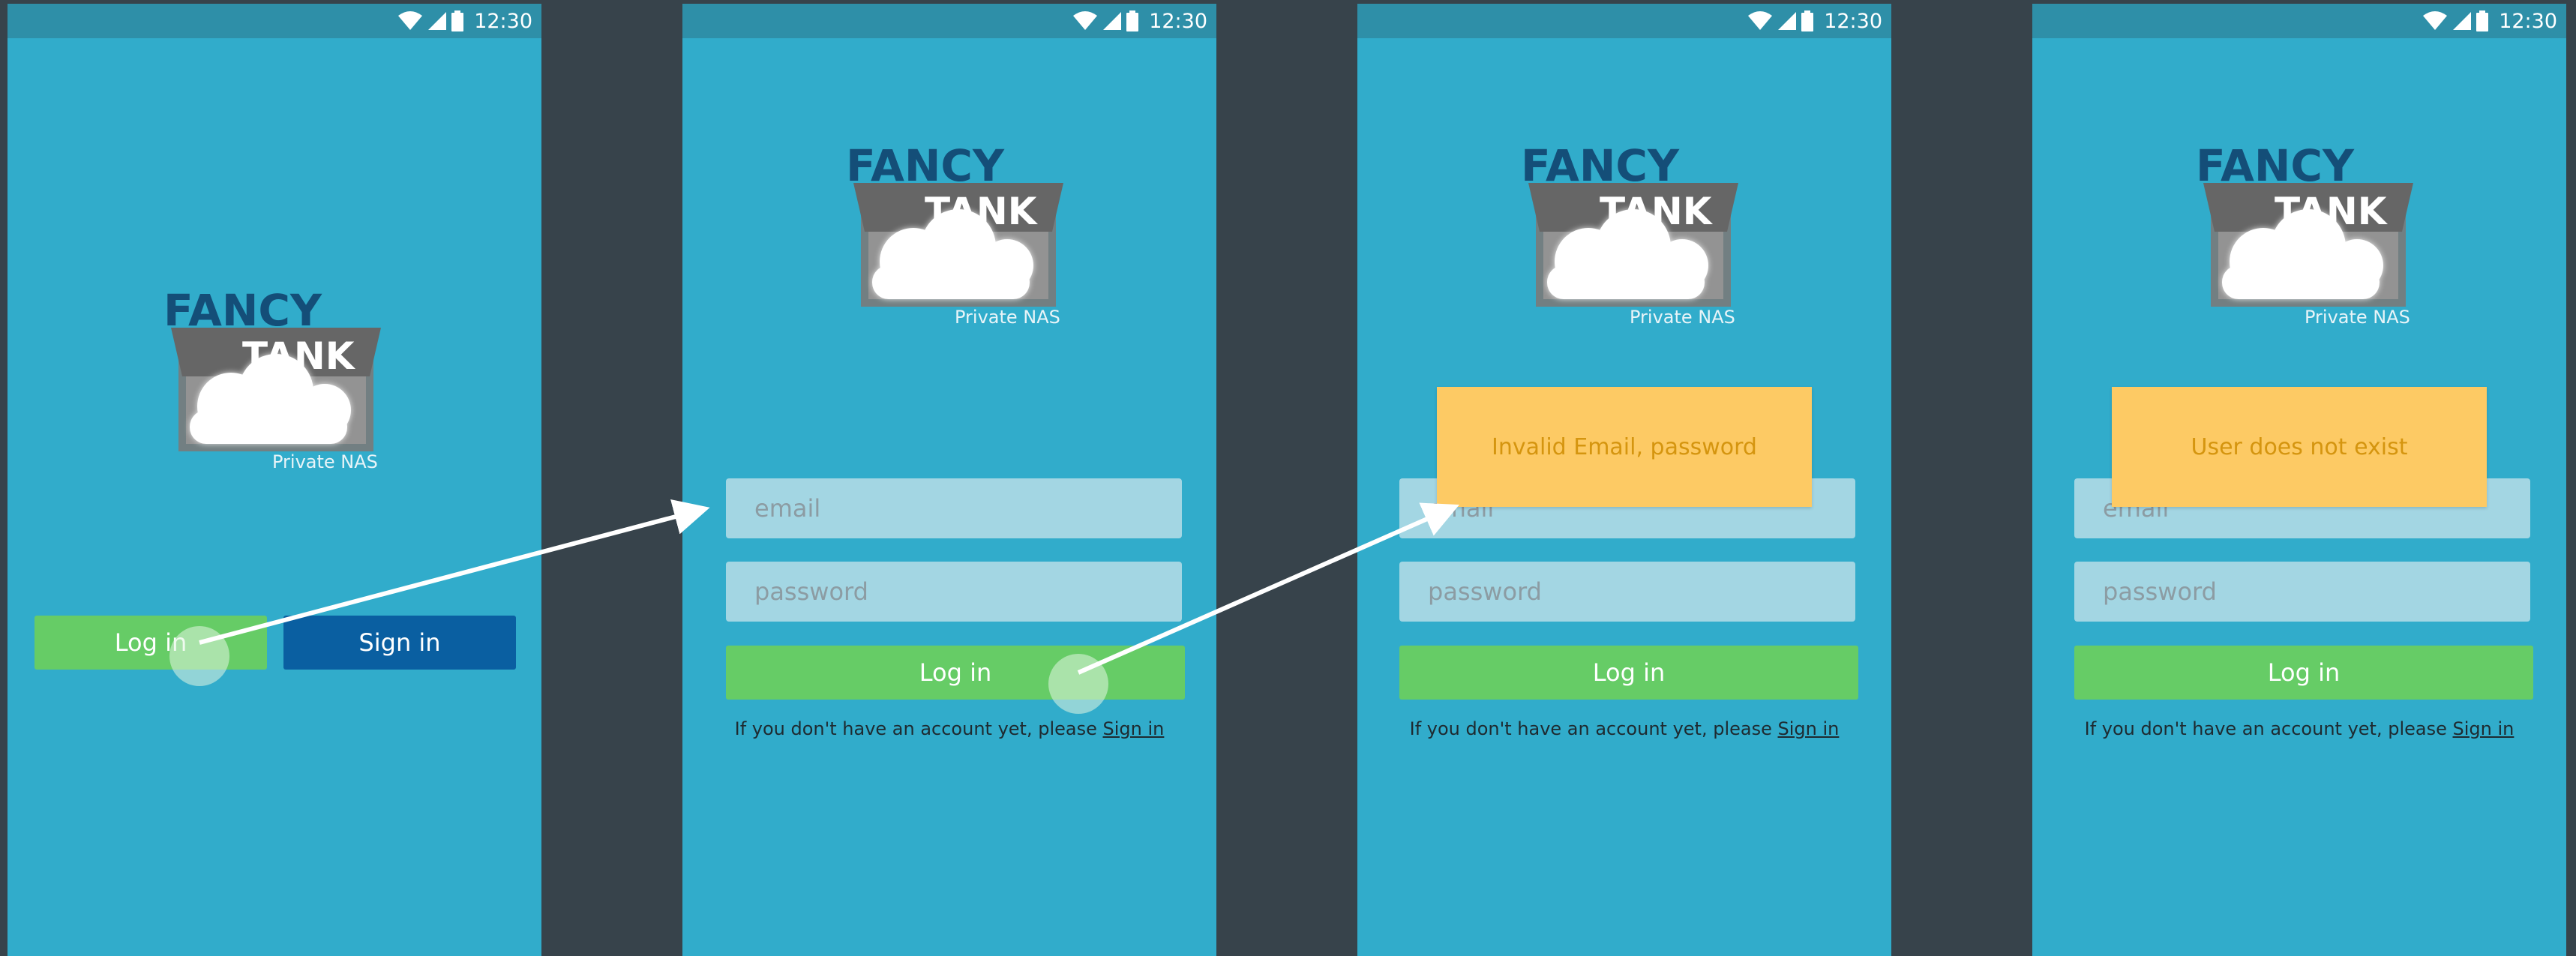  I want to click on error-toast: User does not exist, so click(2300, 447).